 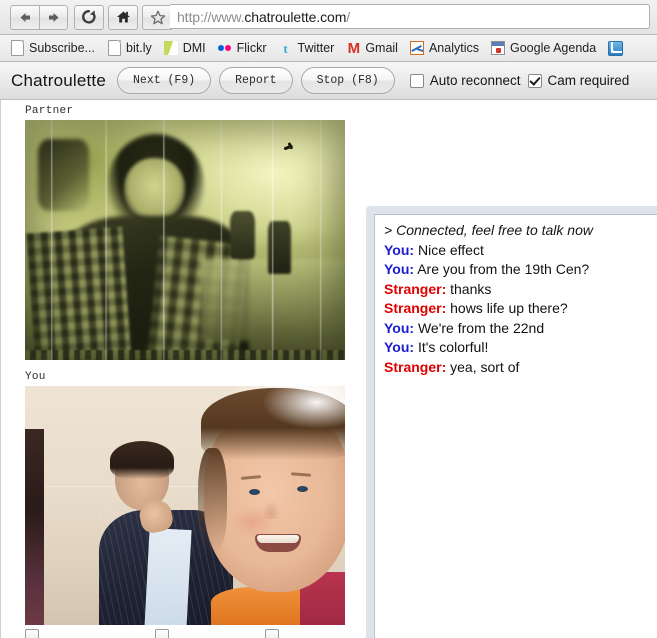 I want to click on bookmark-label: Analytics, so click(x=453, y=48).